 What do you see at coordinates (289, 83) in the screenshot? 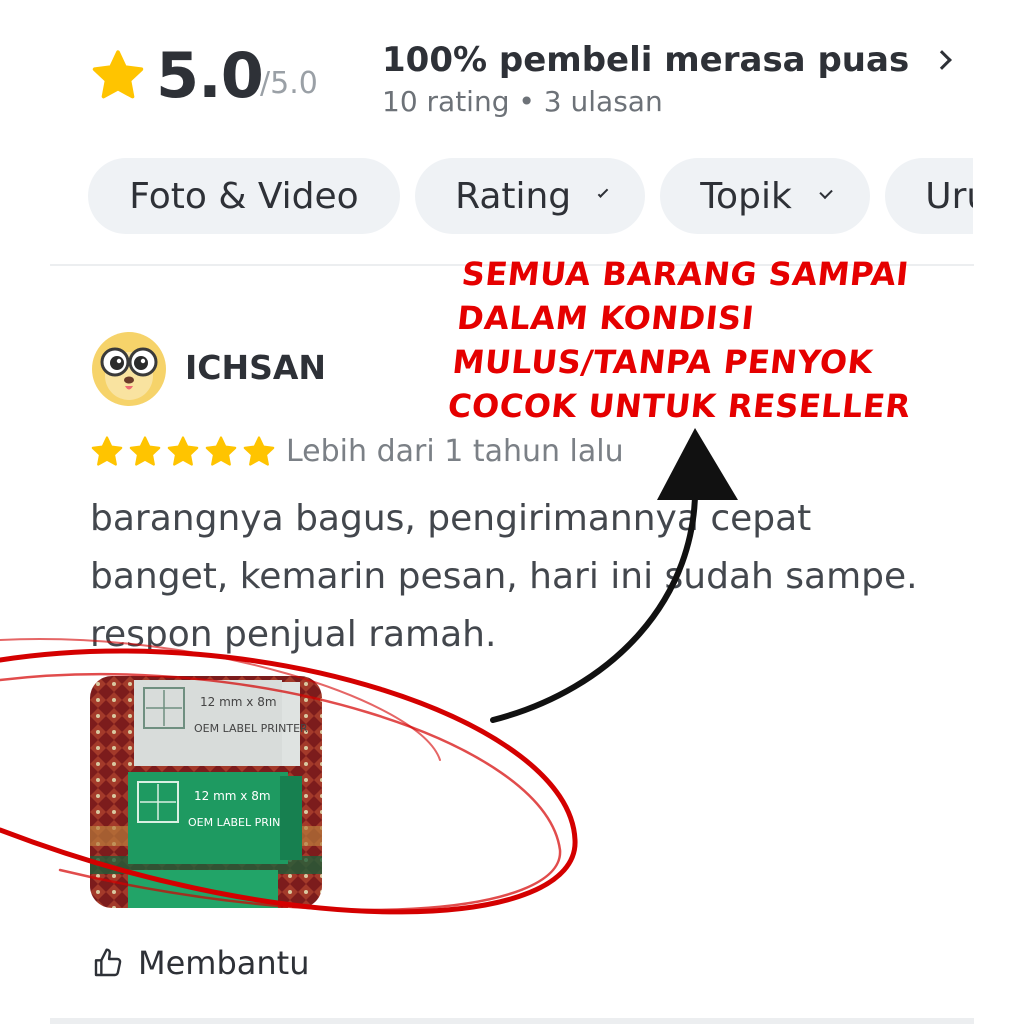
I see `score-max: /5.0` at bounding box center [289, 83].